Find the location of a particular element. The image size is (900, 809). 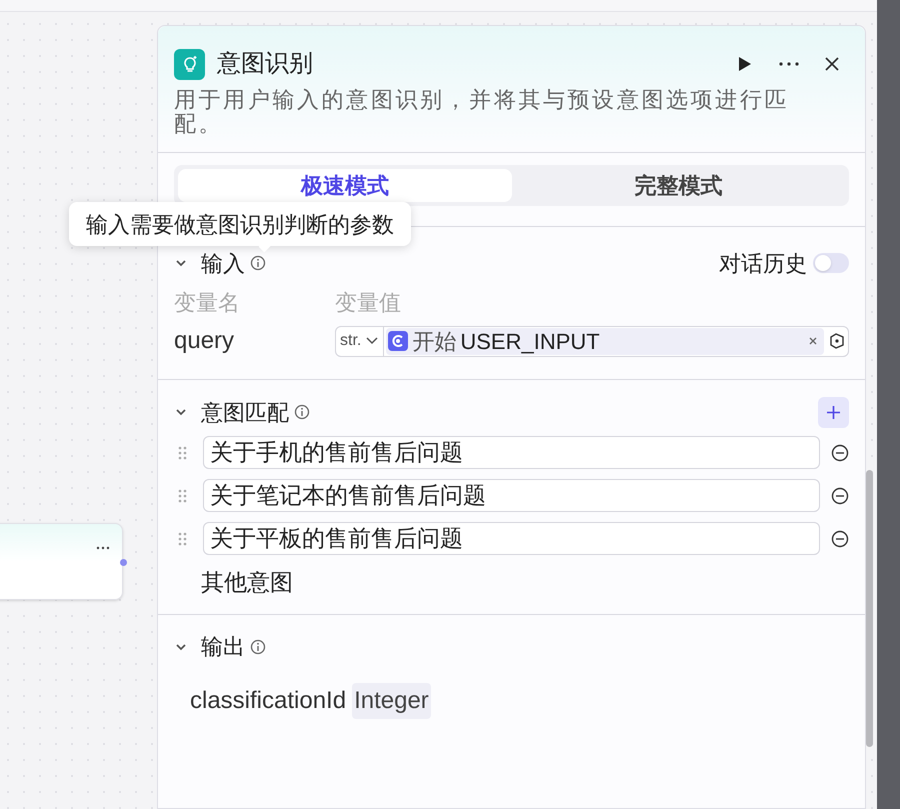

panel-description: 用于用户输入的意图识别，并将其与预设意图选项进行匹配。 is located at coordinates (482, 112).